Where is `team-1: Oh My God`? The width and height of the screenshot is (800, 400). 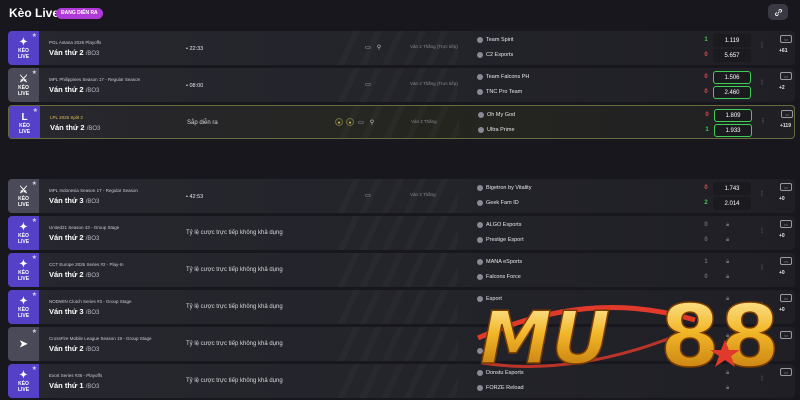 team-1: Oh My God is located at coordinates (496, 115).